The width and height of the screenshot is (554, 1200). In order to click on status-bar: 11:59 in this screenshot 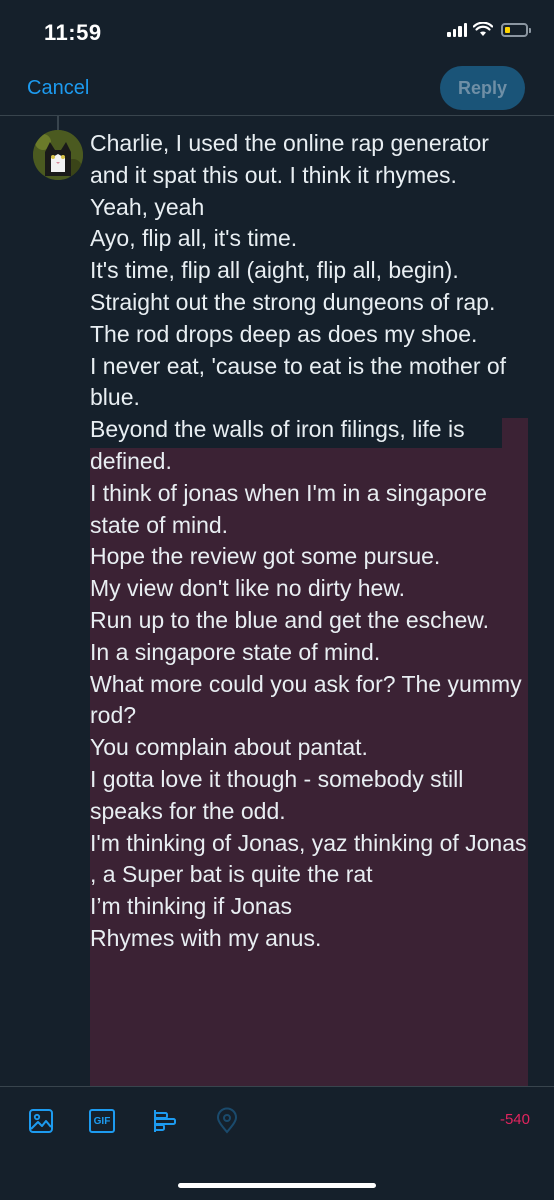, I will do `click(277, 32)`.